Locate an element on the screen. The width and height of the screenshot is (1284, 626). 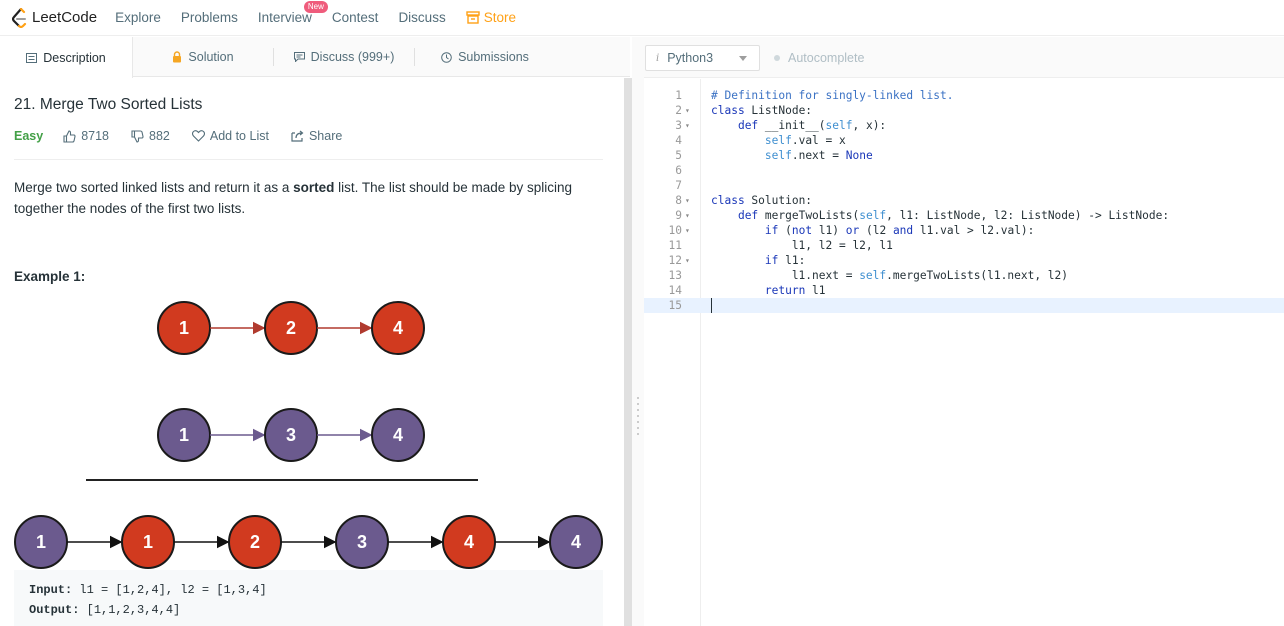
autocomplete-toggle: Autocomplete is located at coordinates (819, 58).